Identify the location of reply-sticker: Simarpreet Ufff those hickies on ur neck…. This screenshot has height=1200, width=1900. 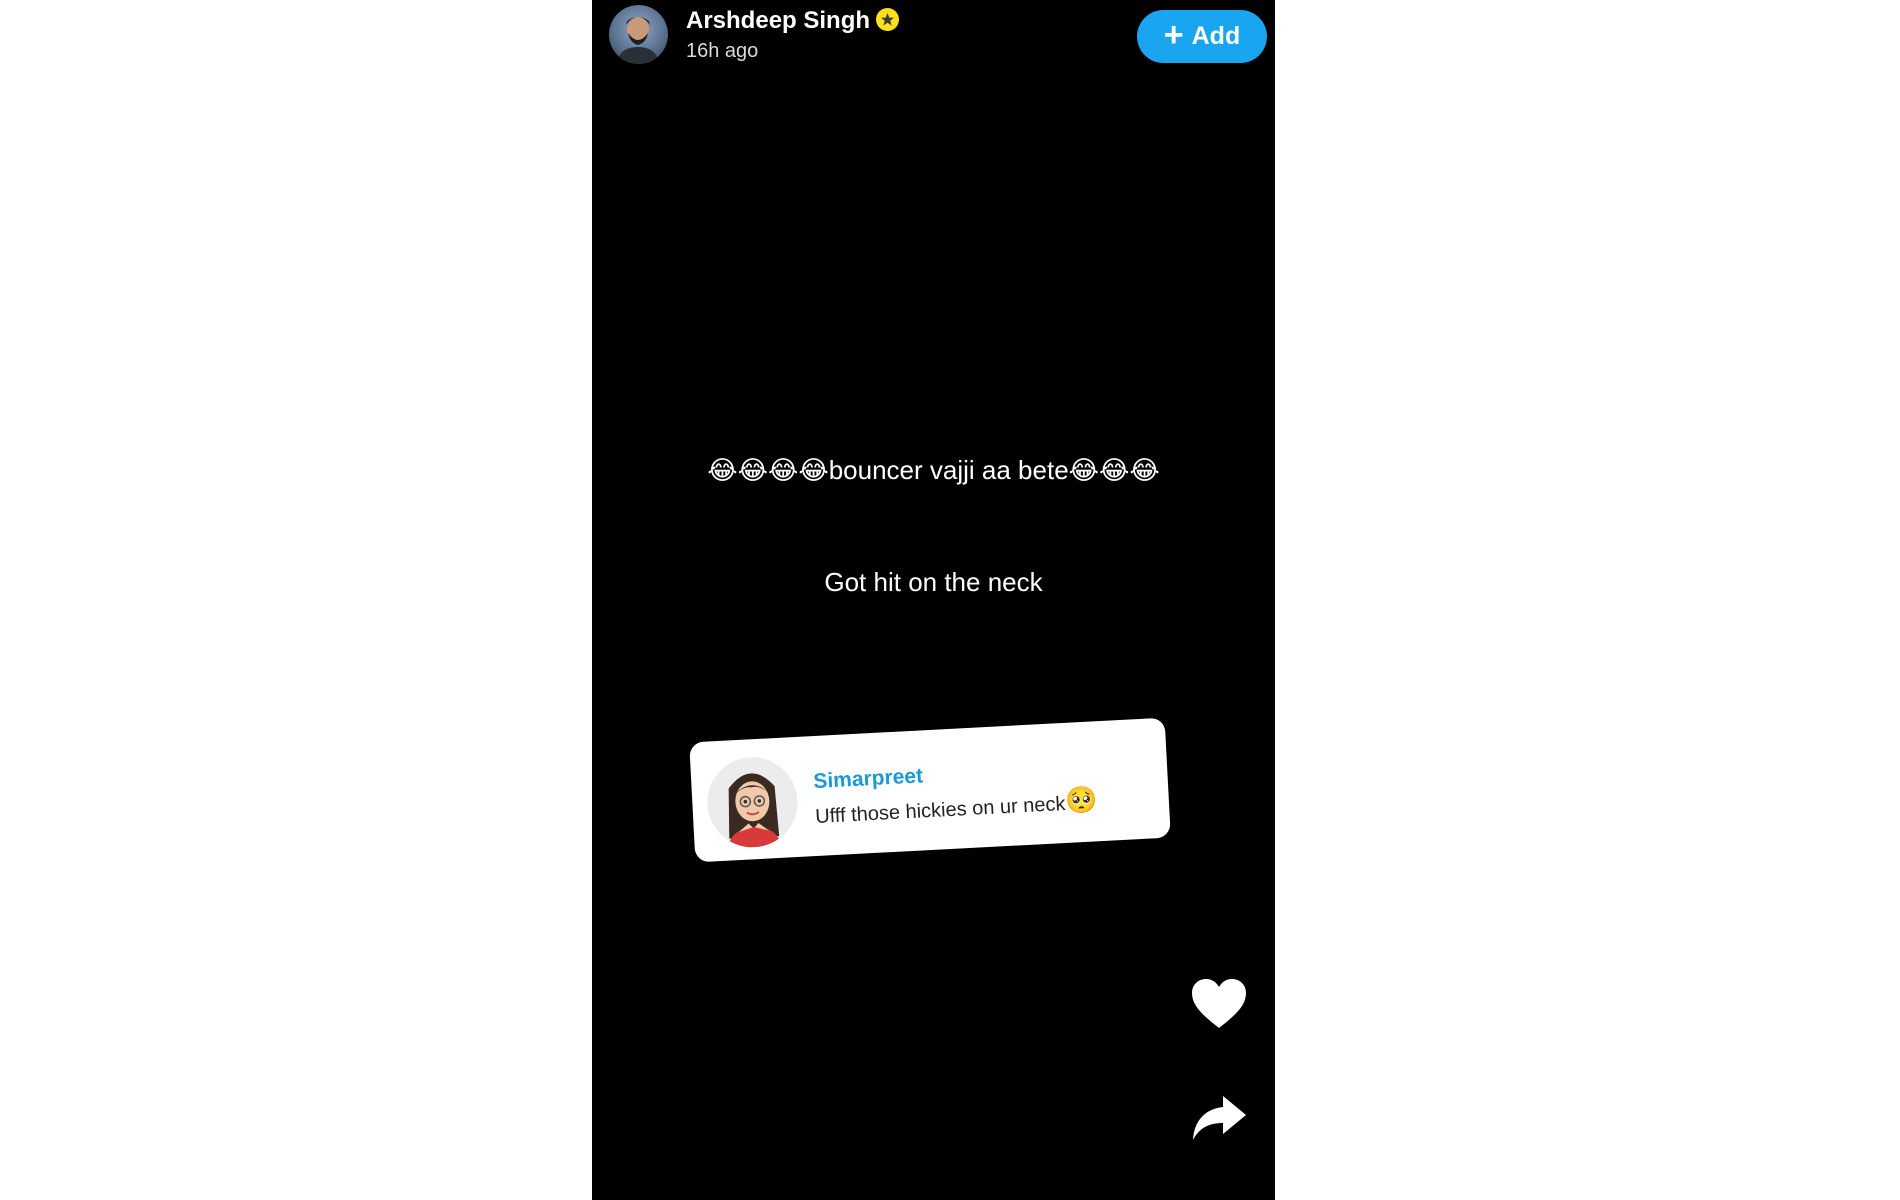
(930, 790).